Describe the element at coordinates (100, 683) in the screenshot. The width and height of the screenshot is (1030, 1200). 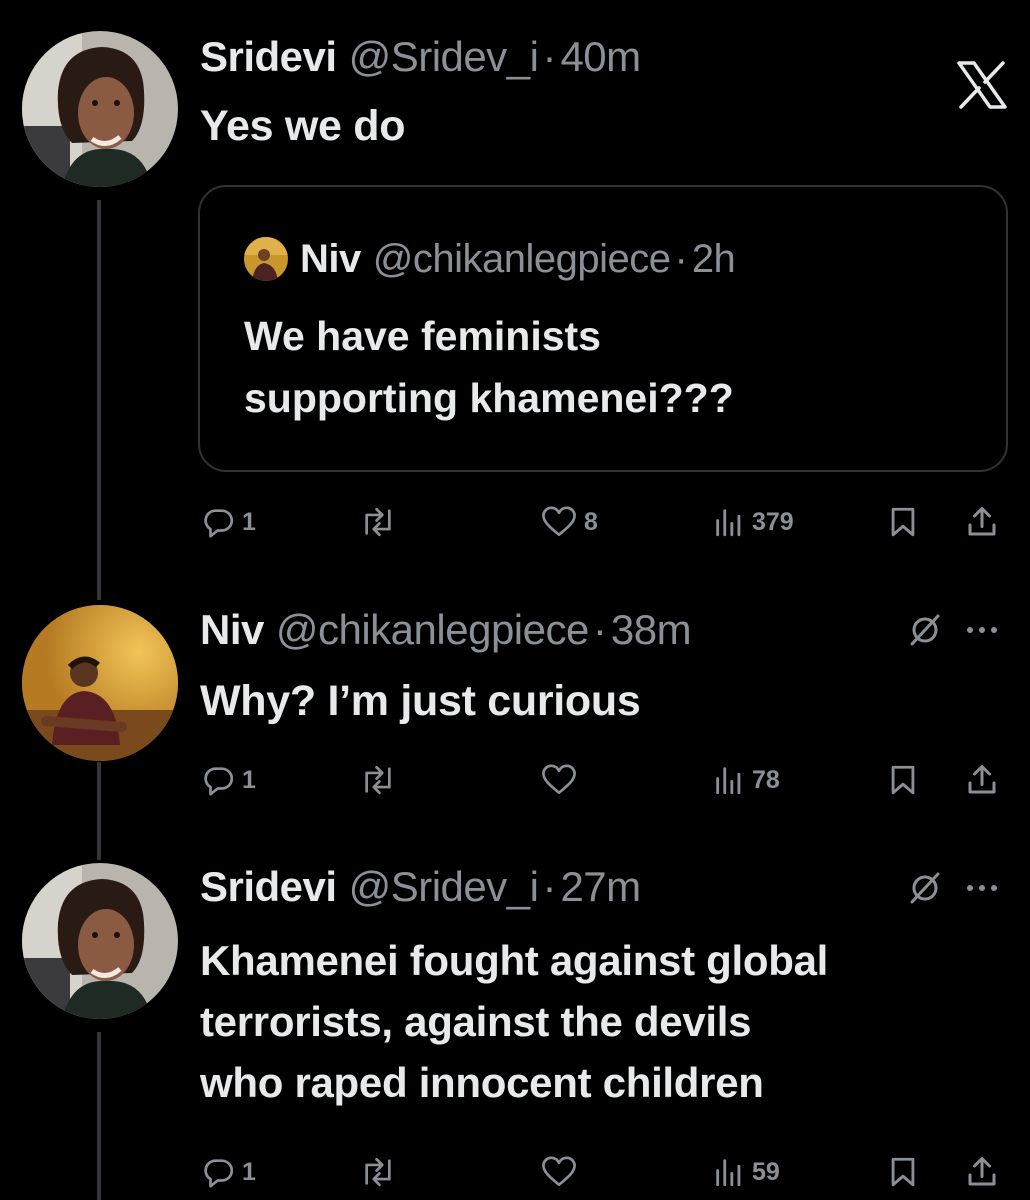
I see `avatar-niv` at that location.